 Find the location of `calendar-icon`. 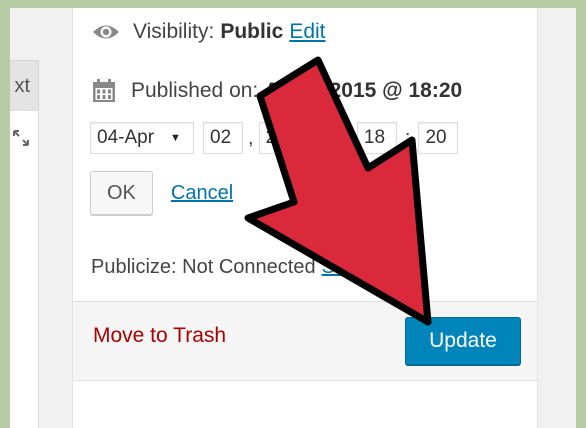

calendar-icon is located at coordinates (104, 90).